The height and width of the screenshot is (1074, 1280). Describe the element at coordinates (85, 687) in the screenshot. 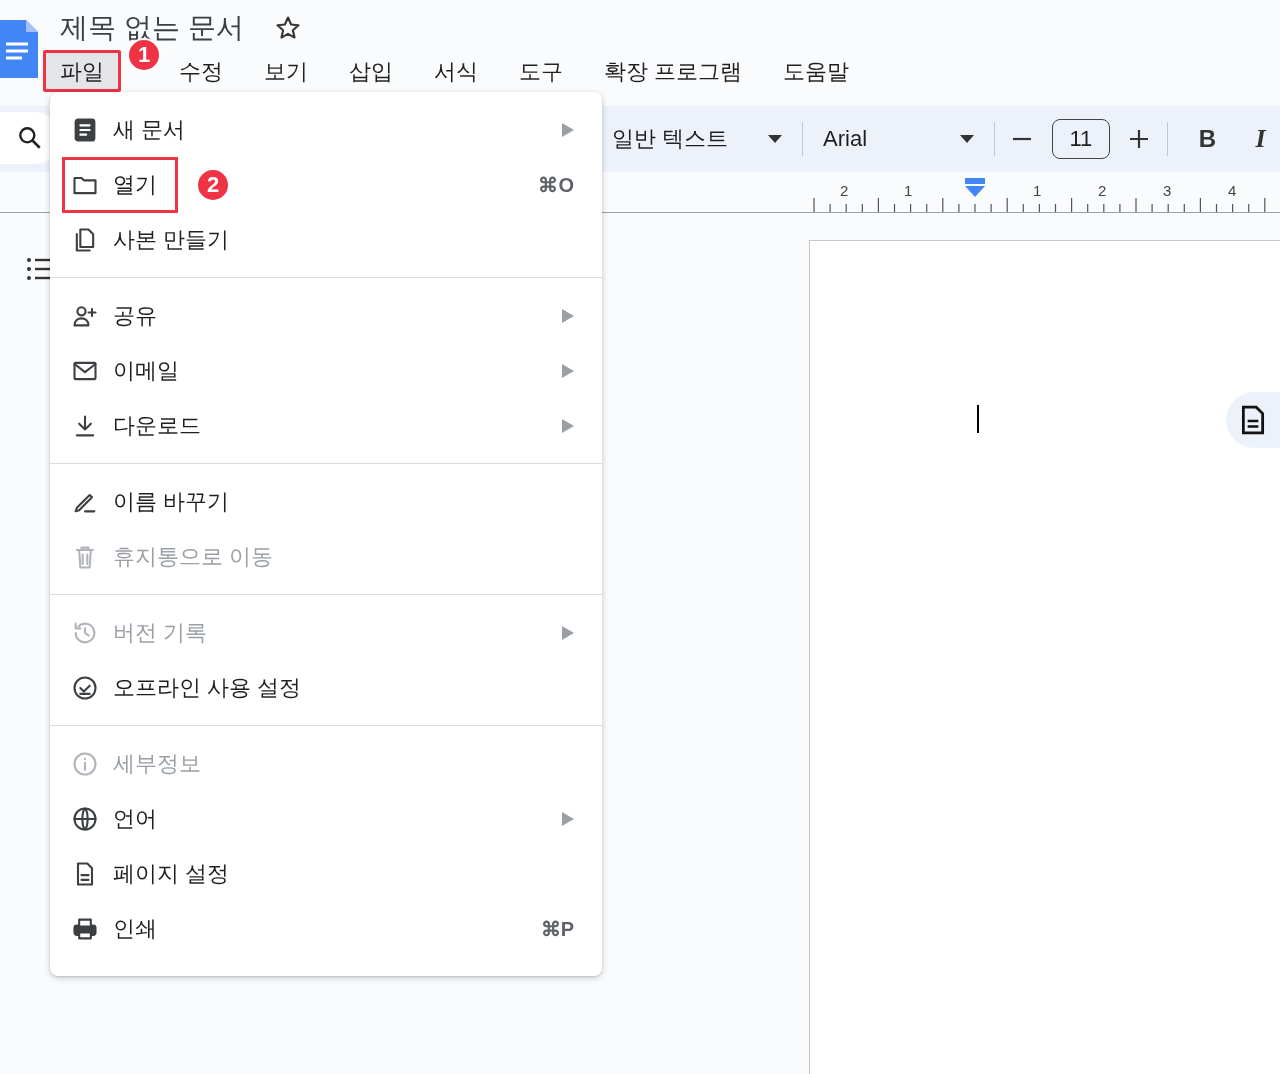

I see `check-circle-icon` at that location.